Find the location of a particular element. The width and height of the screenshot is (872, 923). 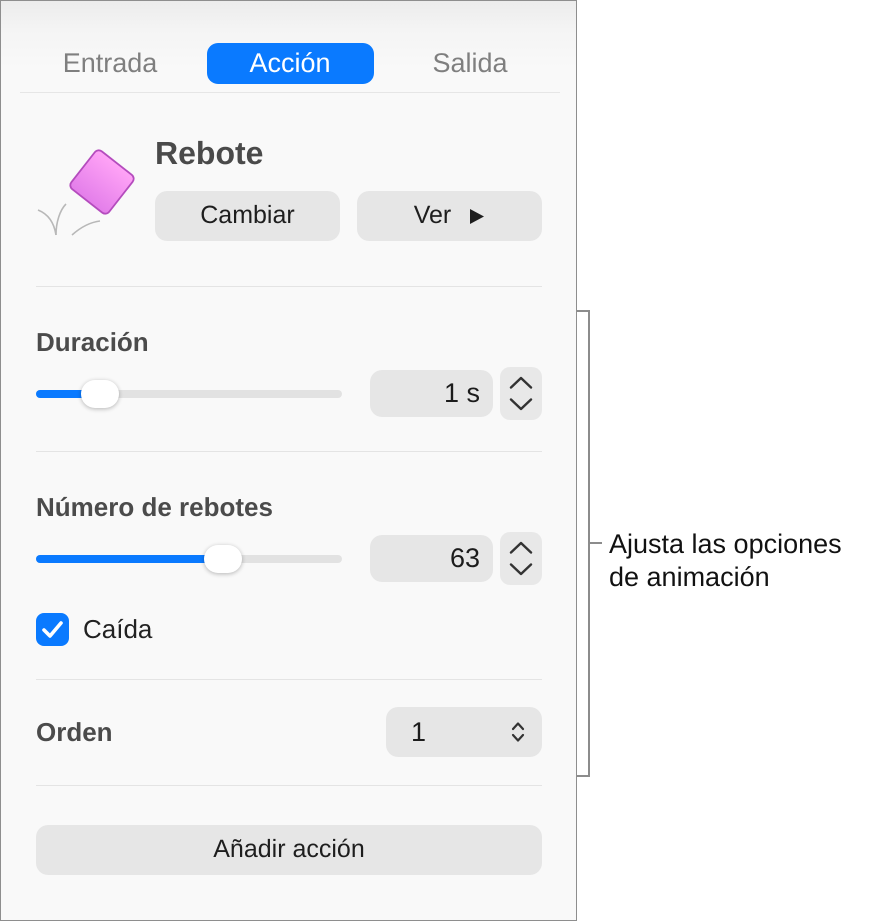

slider-label: Número de rebotes is located at coordinates (155, 507).